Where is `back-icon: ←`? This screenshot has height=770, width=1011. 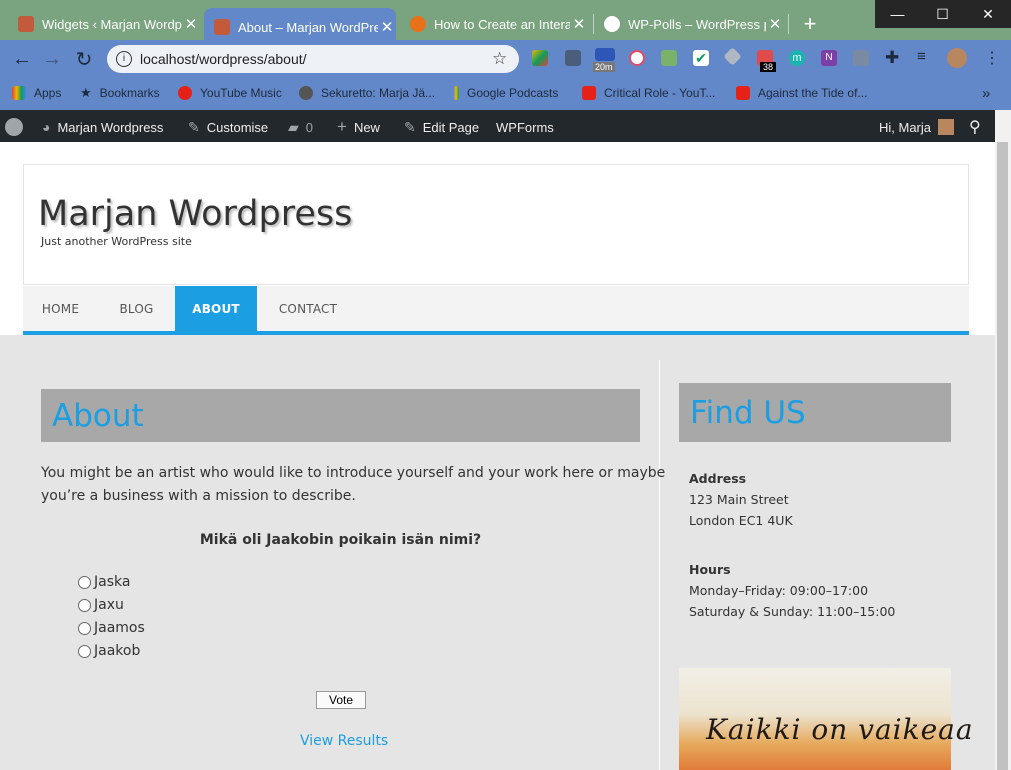
back-icon: ← is located at coordinates (22, 59).